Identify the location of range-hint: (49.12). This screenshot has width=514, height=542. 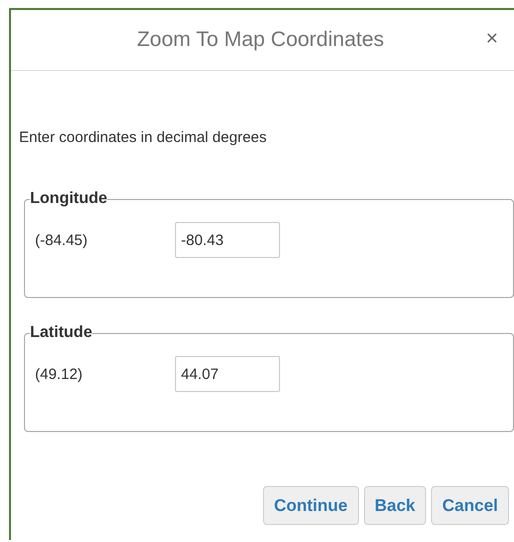
(59, 374).